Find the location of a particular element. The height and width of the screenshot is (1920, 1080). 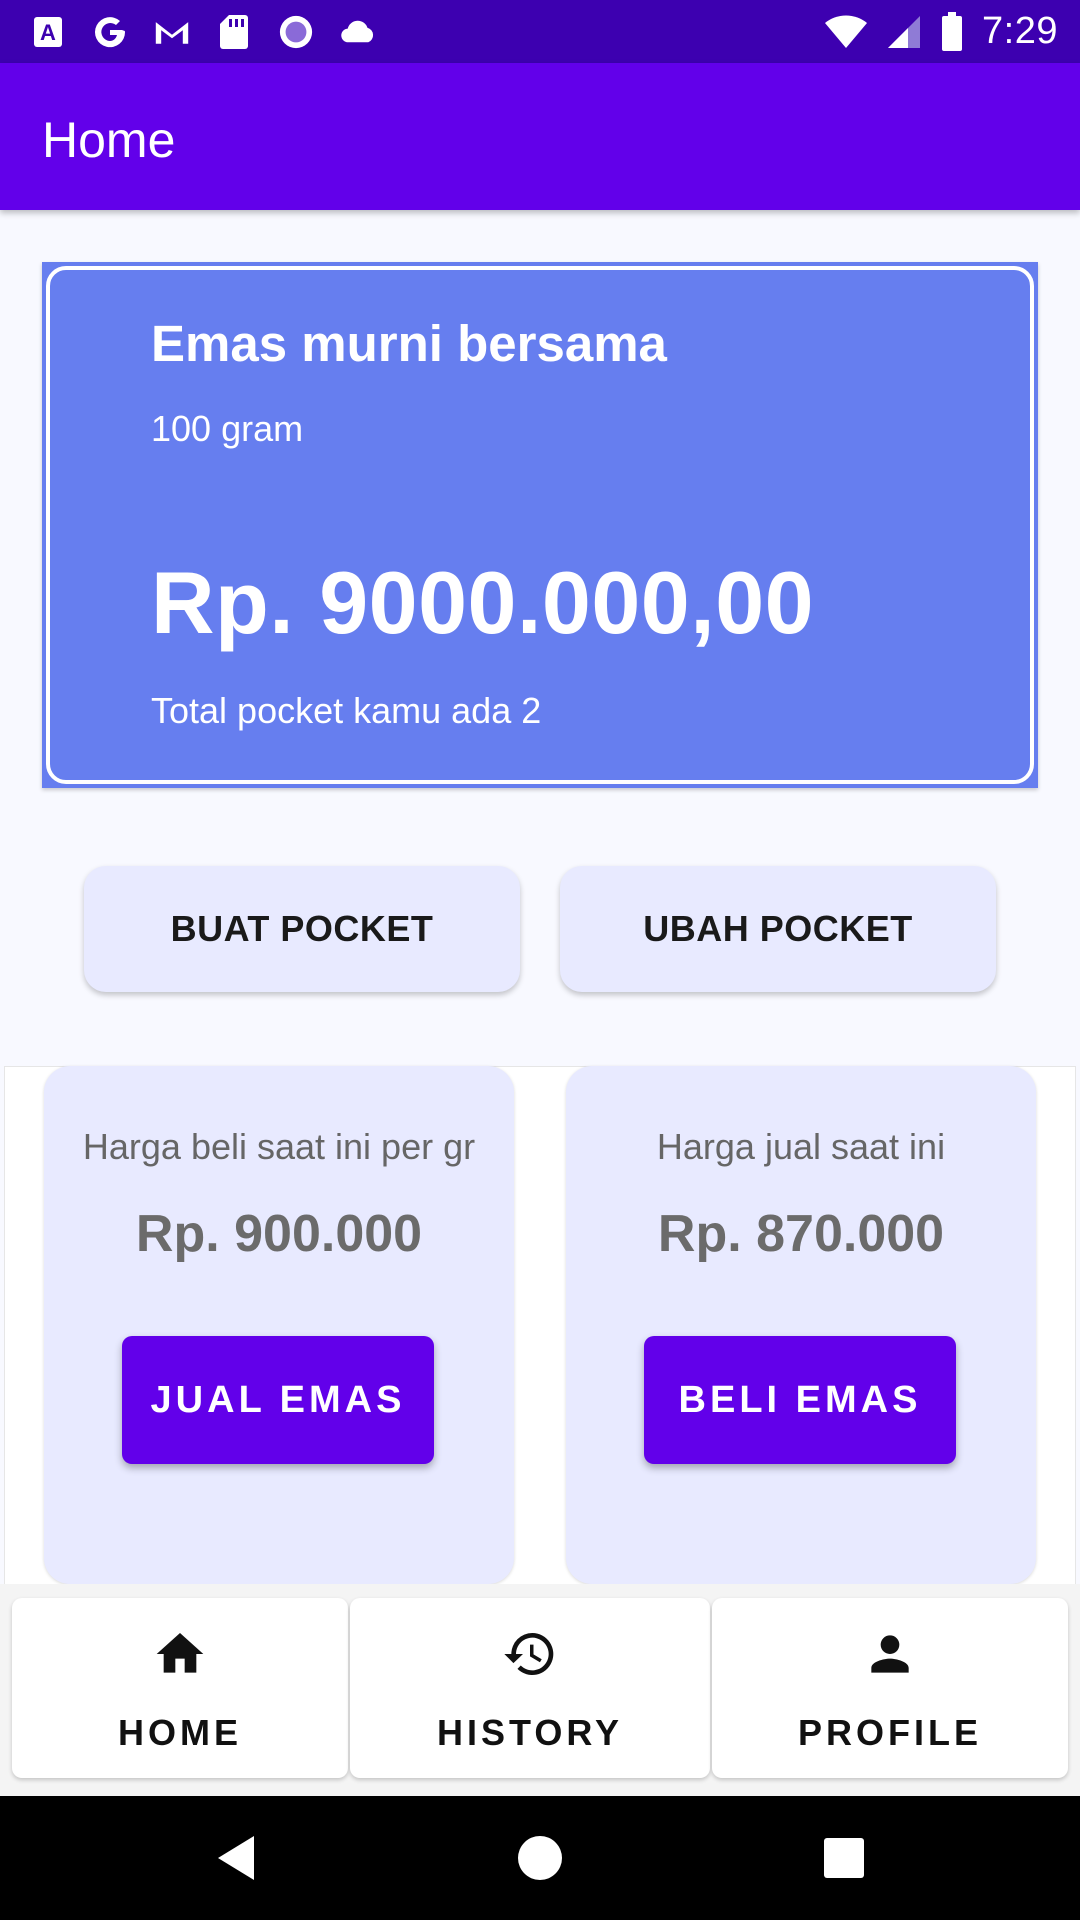

nav-label-history: HISTORY is located at coordinates (530, 1732).